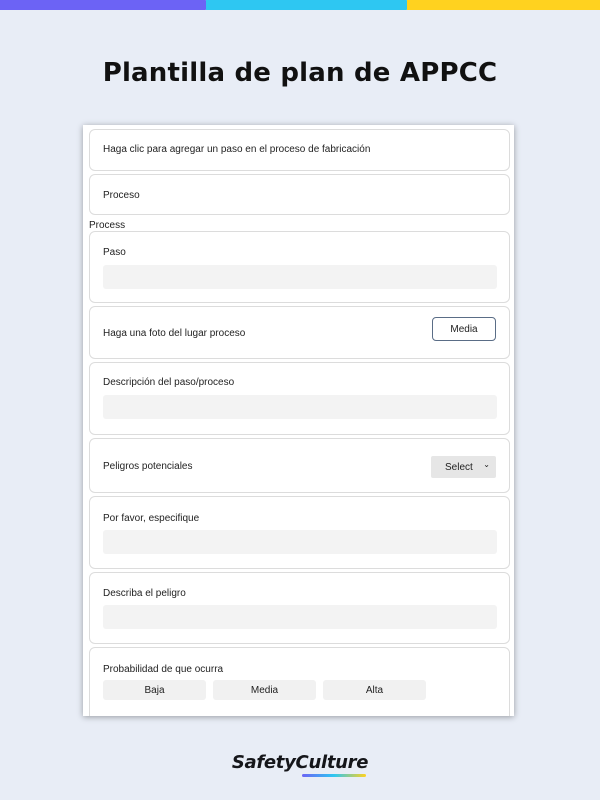 The image size is (600, 800). I want to click on description-card: Descripción del paso/proceso, so click(299, 398).